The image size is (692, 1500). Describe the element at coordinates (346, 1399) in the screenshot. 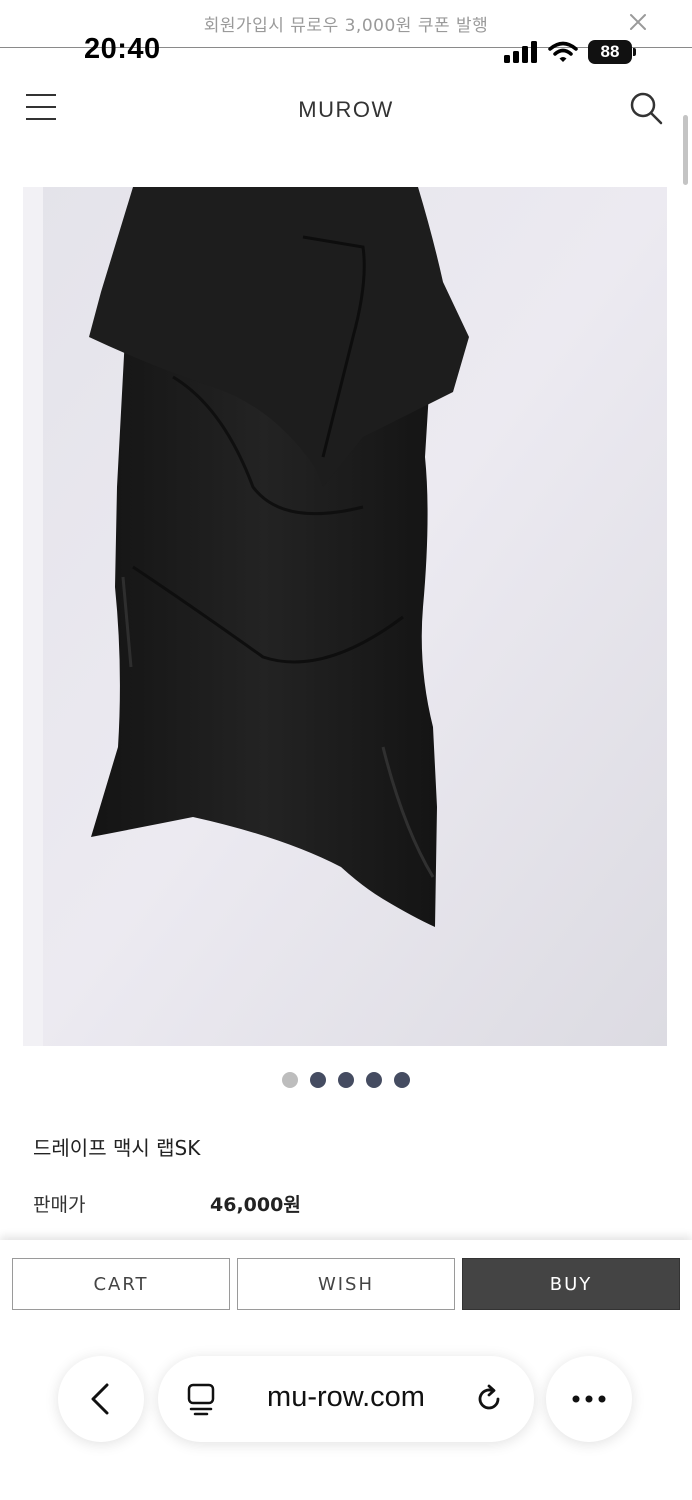

I see `address-bar: mu-row.com` at that location.